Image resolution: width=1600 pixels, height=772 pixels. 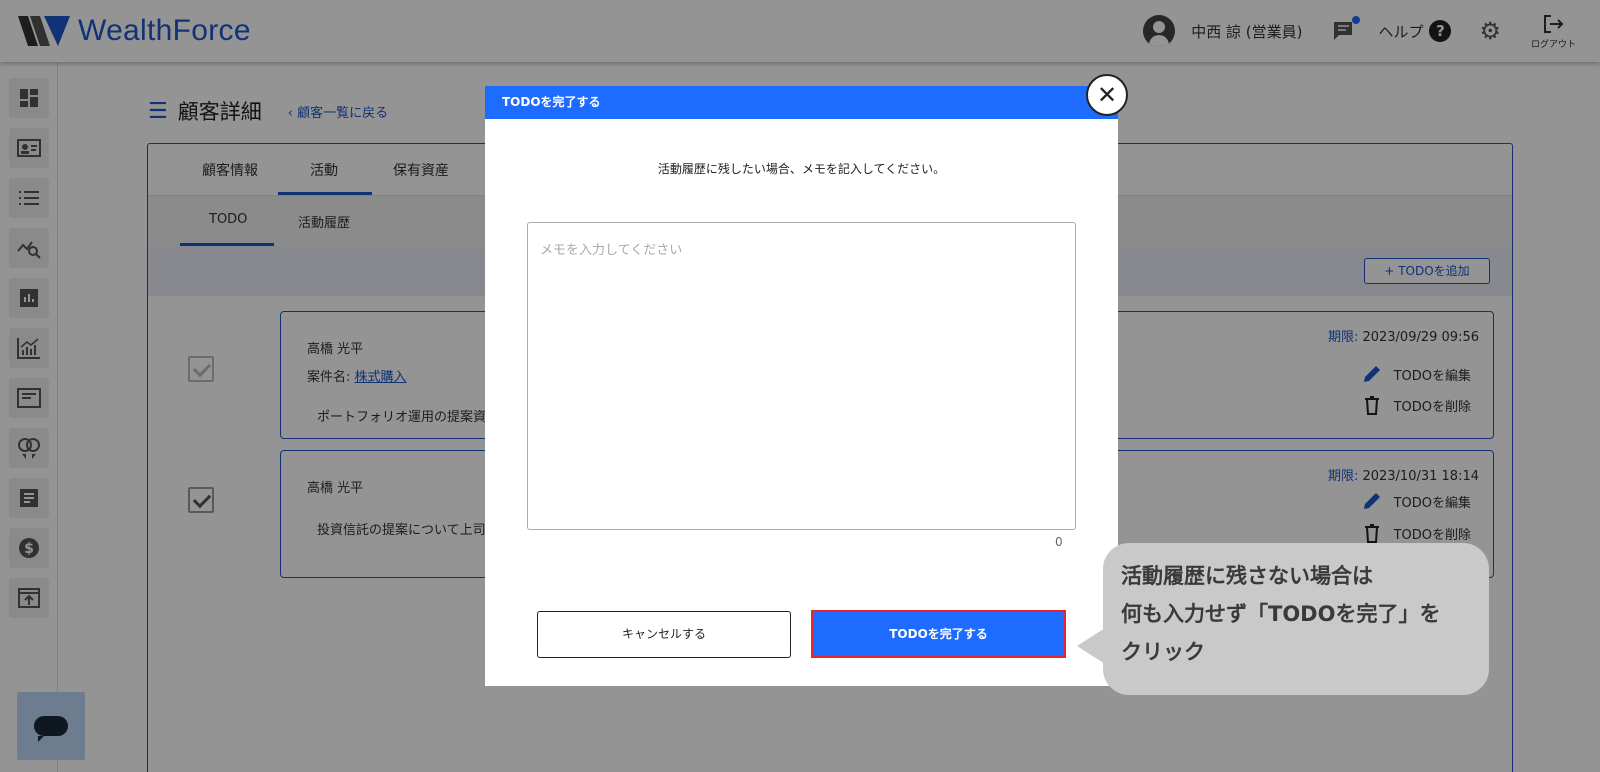 What do you see at coordinates (1107, 95) in the screenshot?
I see `close-icon: ✕` at bounding box center [1107, 95].